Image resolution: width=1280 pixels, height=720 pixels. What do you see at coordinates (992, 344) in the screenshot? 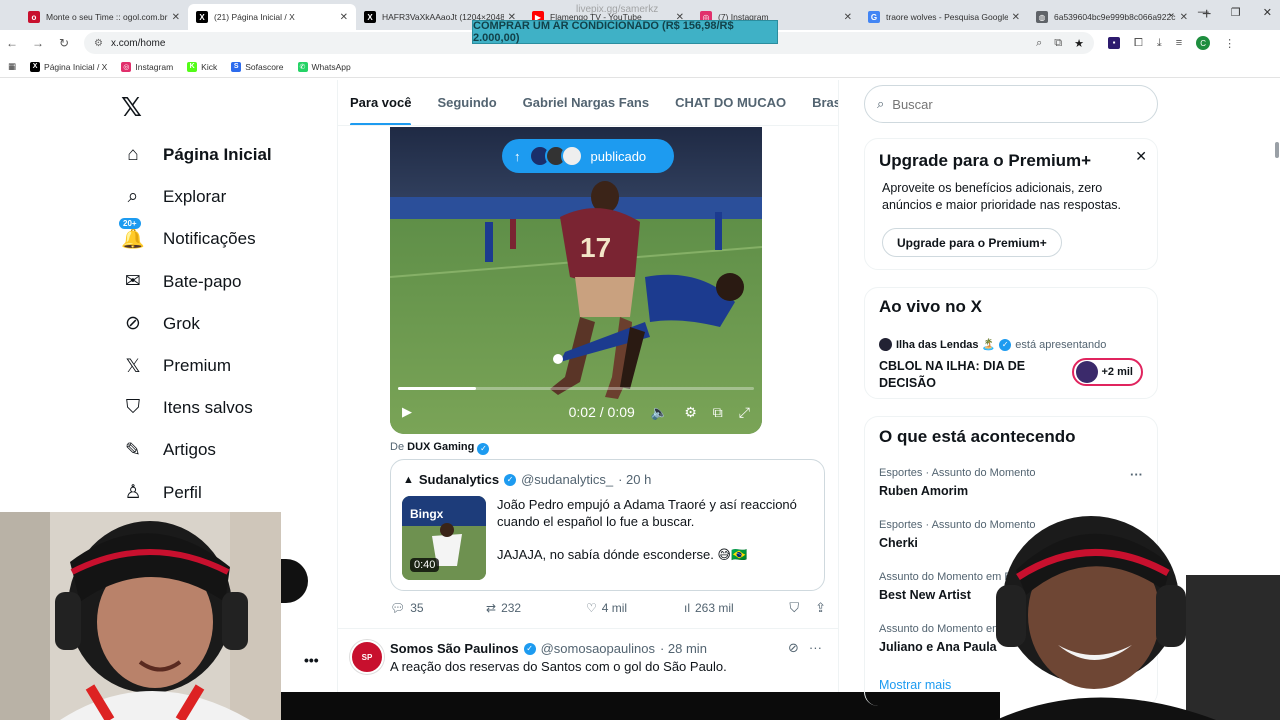
I see `live-host-row: Ilha das Lendas 🏝️ ✓ está apresentando` at bounding box center [992, 344].